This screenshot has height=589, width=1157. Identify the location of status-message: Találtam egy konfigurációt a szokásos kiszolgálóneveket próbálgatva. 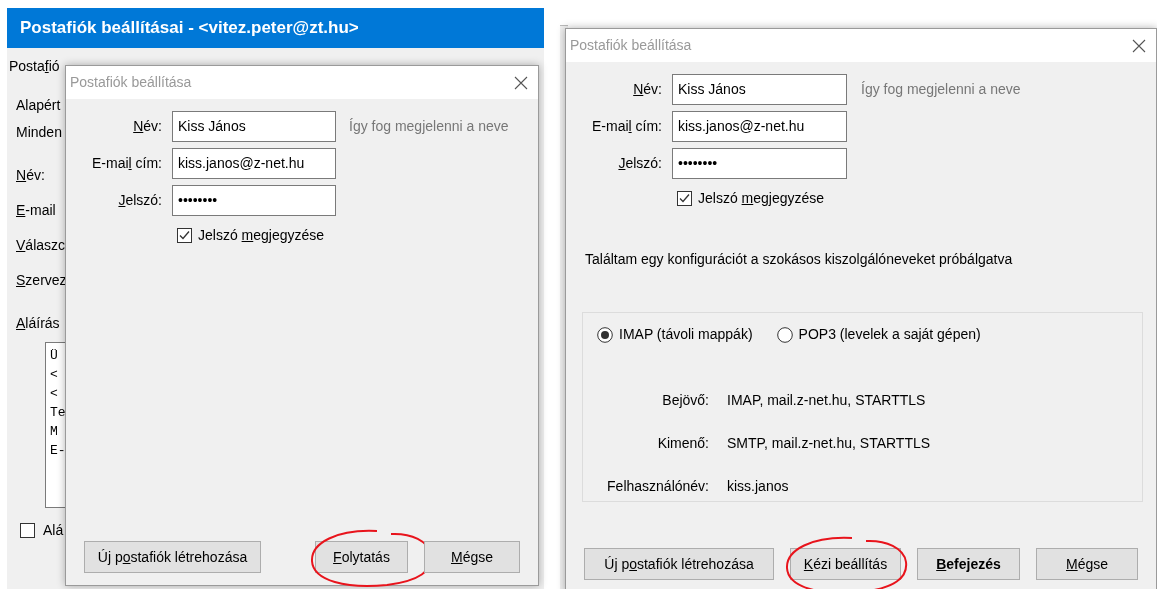
(799, 259).